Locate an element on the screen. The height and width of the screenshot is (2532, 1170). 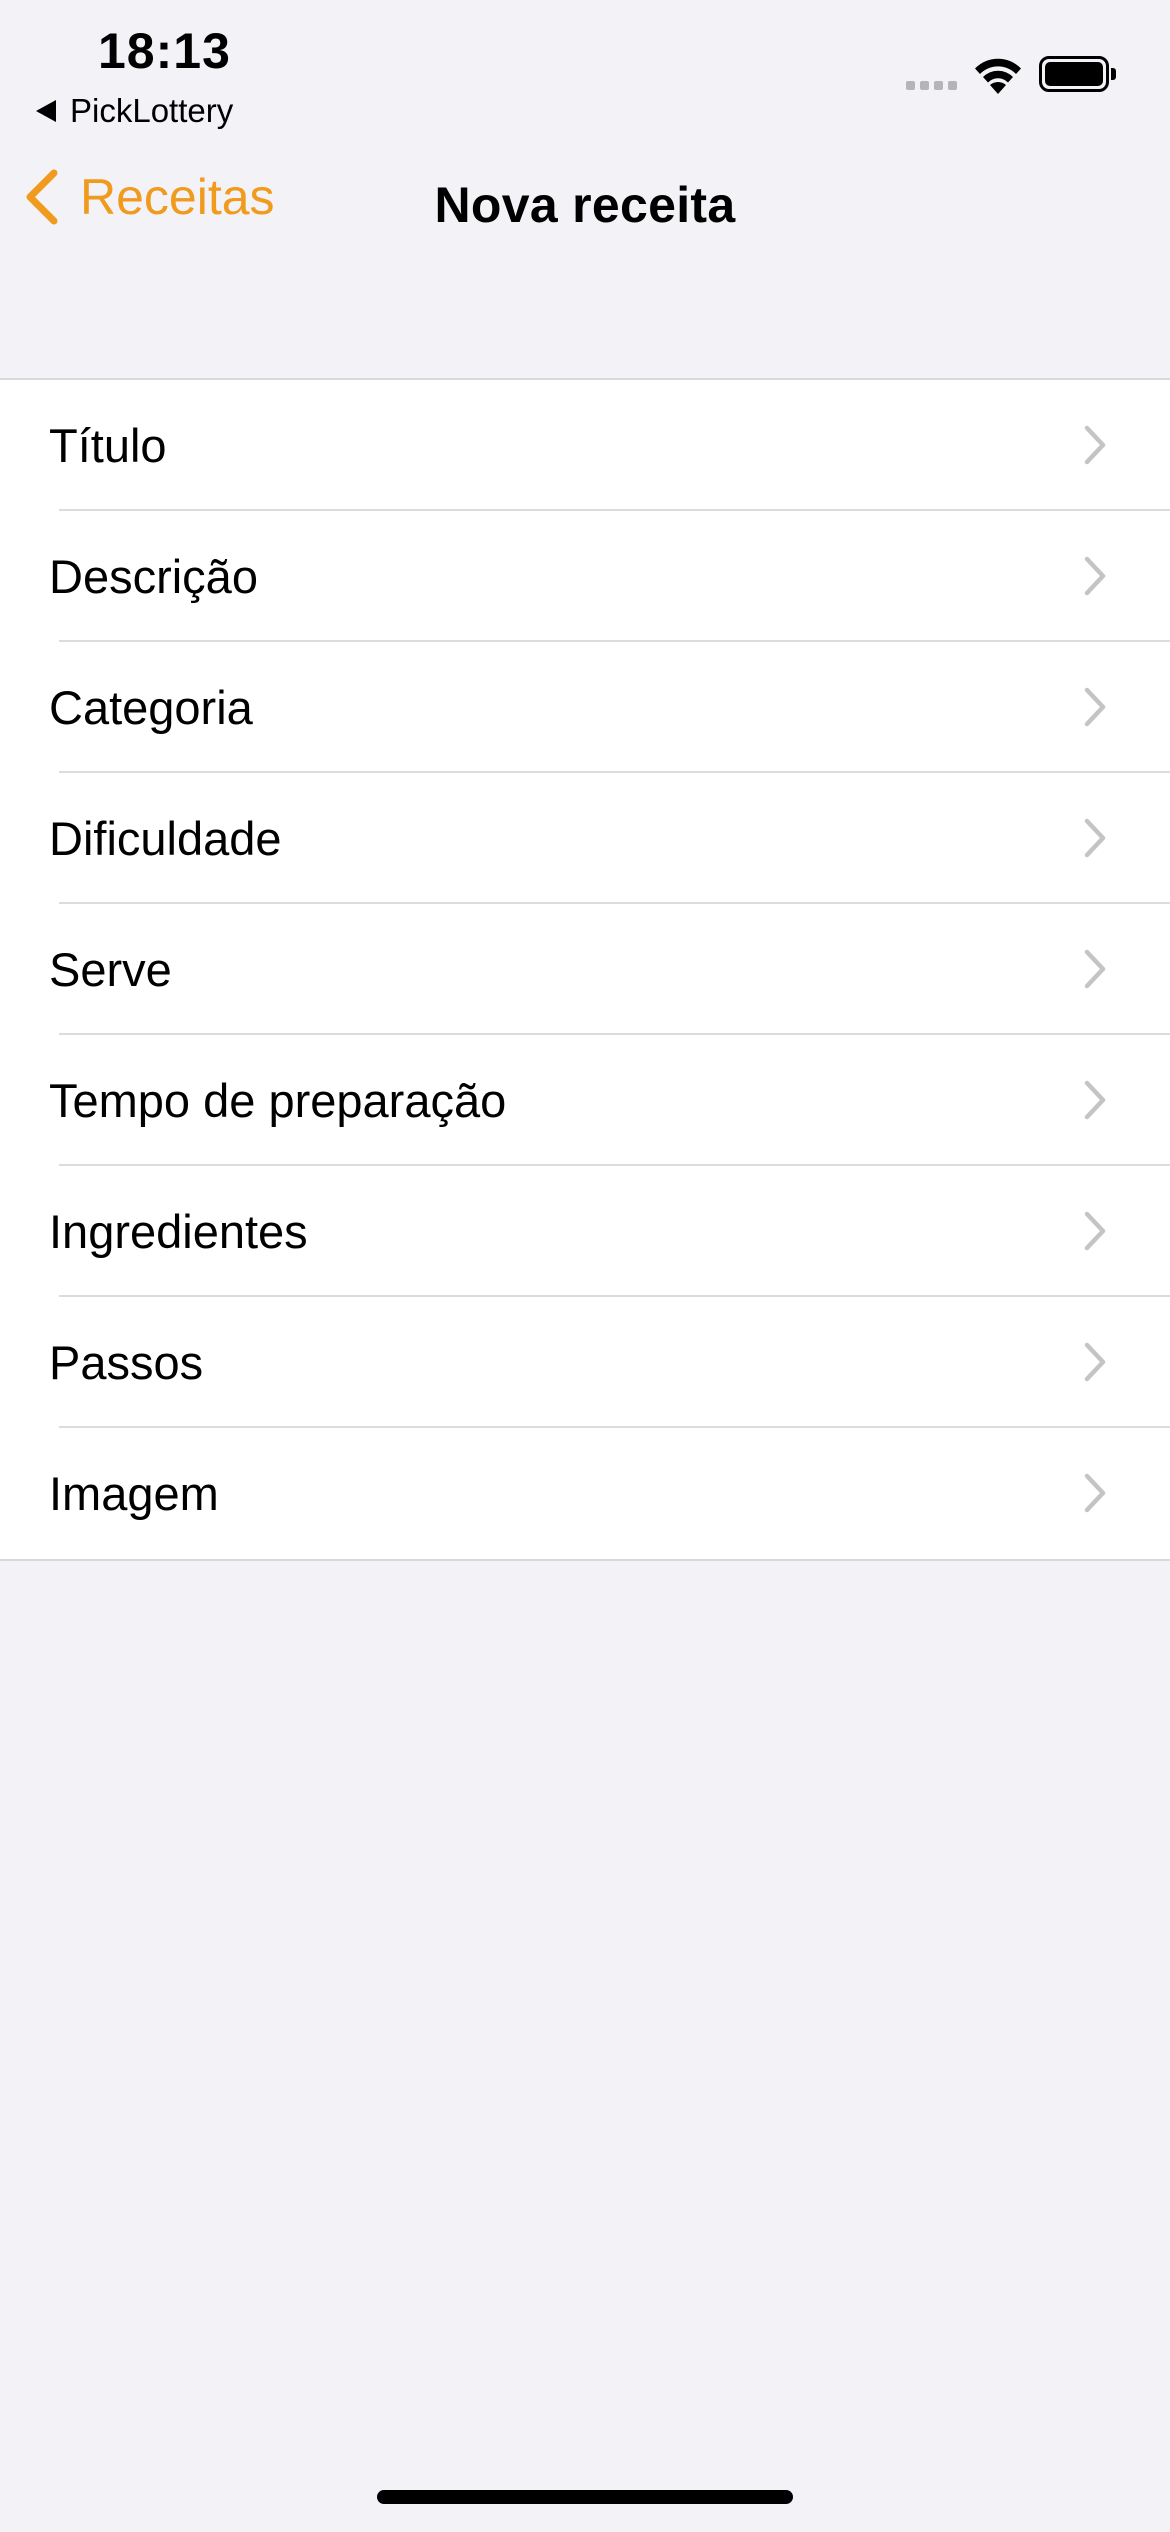
list-item-passos: Passos is located at coordinates (585, 1362).